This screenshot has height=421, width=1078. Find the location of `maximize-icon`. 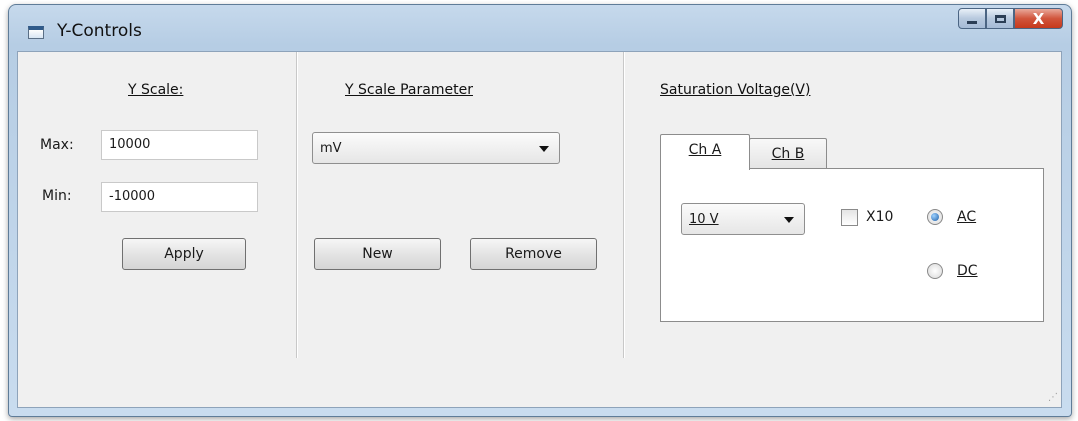

maximize-icon is located at coordinates (1000, 18).